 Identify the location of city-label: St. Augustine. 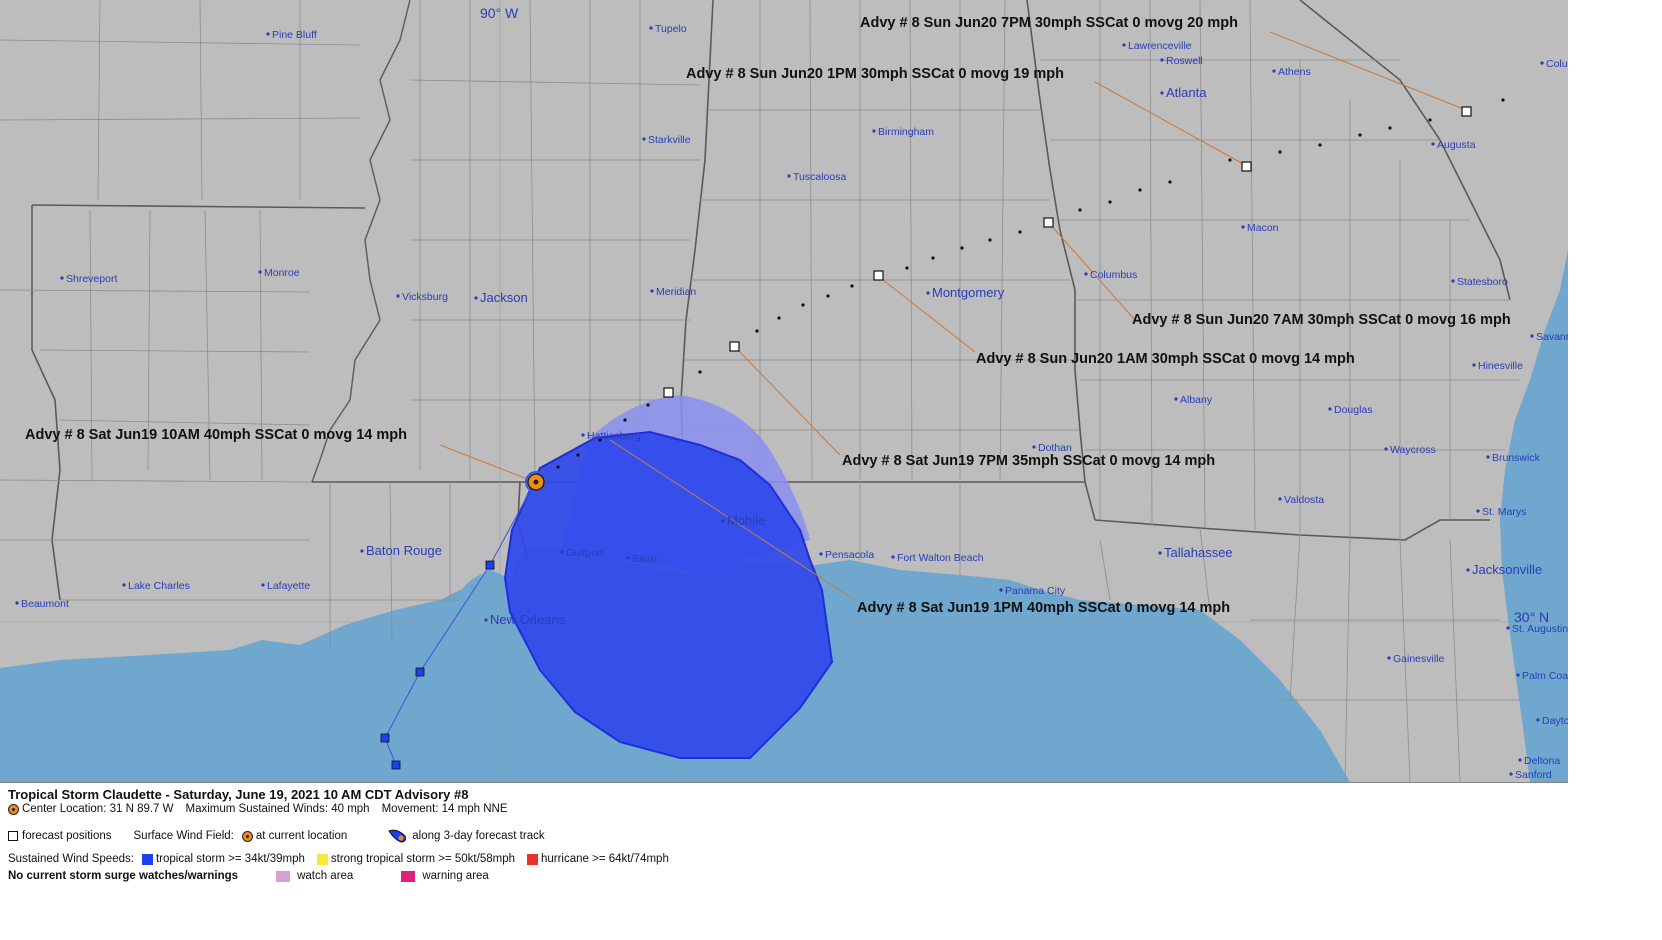
(1540, 629).